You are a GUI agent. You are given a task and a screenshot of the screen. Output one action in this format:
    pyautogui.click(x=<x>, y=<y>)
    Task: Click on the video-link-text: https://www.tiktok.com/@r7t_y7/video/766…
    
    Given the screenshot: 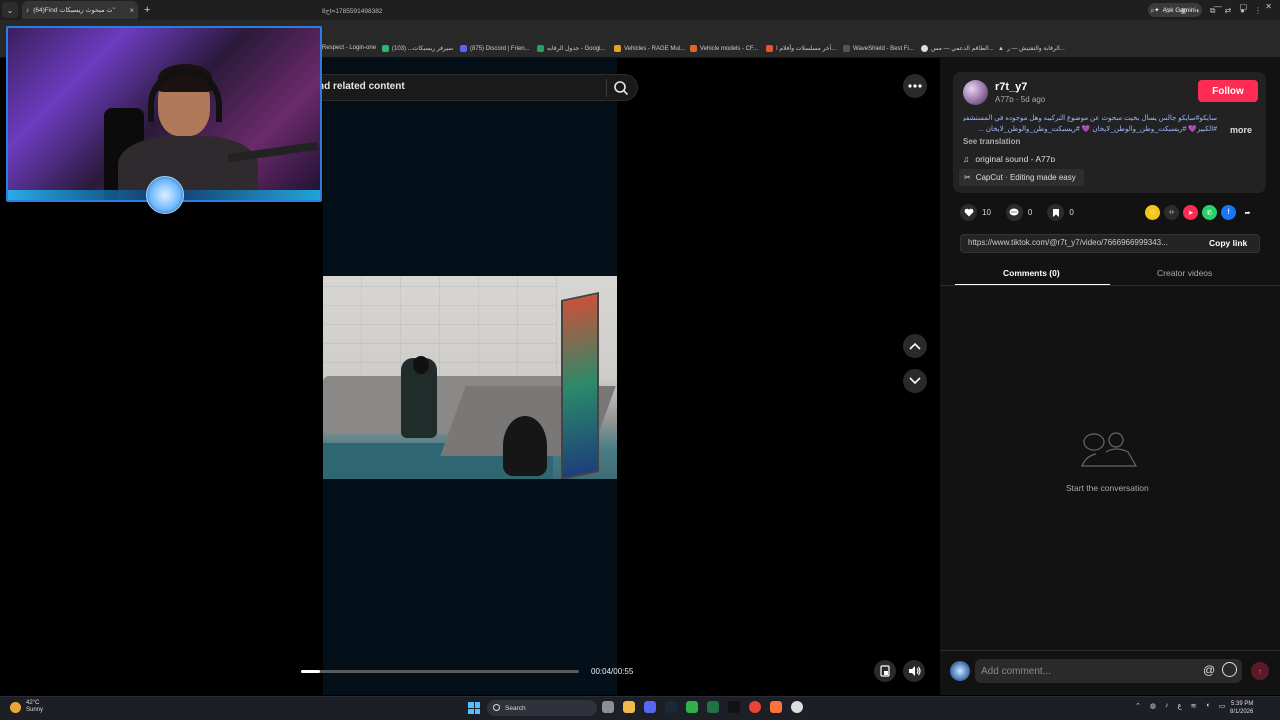 What is the action you would take?
    pyautogui.click(x=1085, y=242)
    